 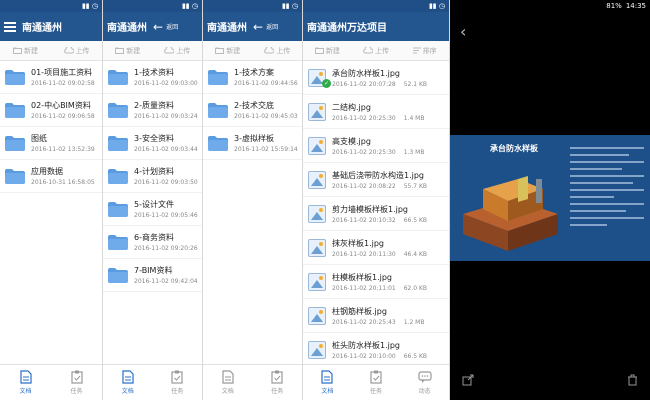 What do you see at coordinates (550, 380) in the screenshot?
I see `preview-actions` at bounding box center [550, 380].